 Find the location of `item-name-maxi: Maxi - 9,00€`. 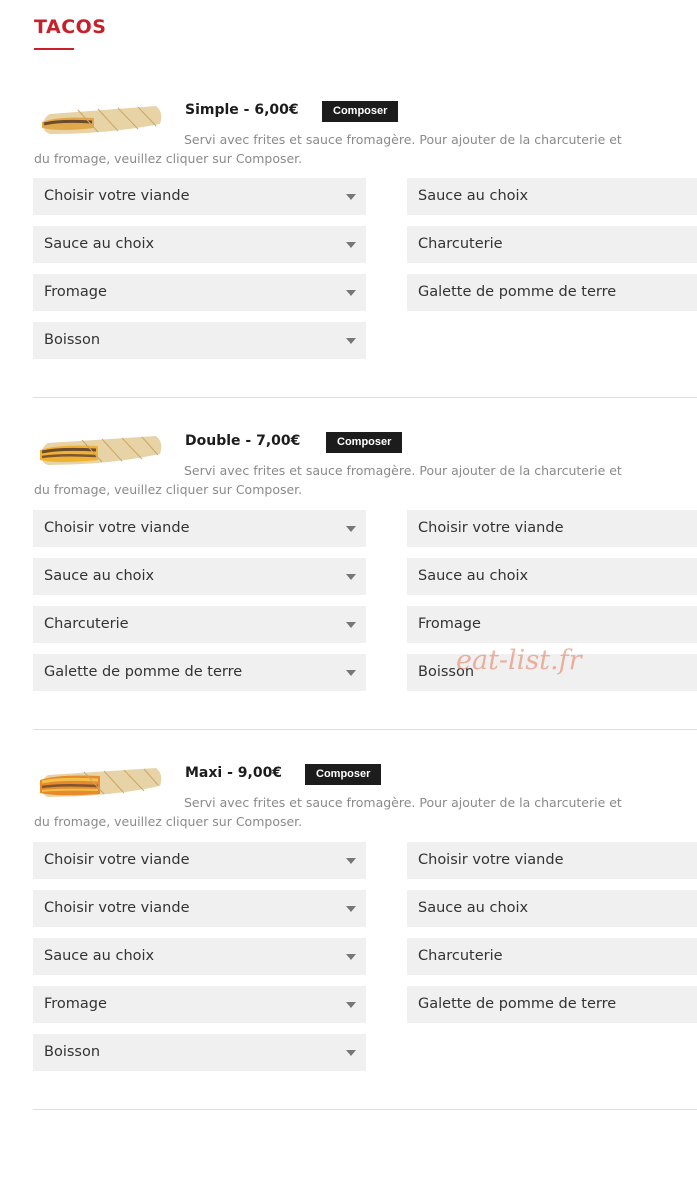

item-name-maxi: Maxi - 9,00€ is located at coordinates (234, 773).